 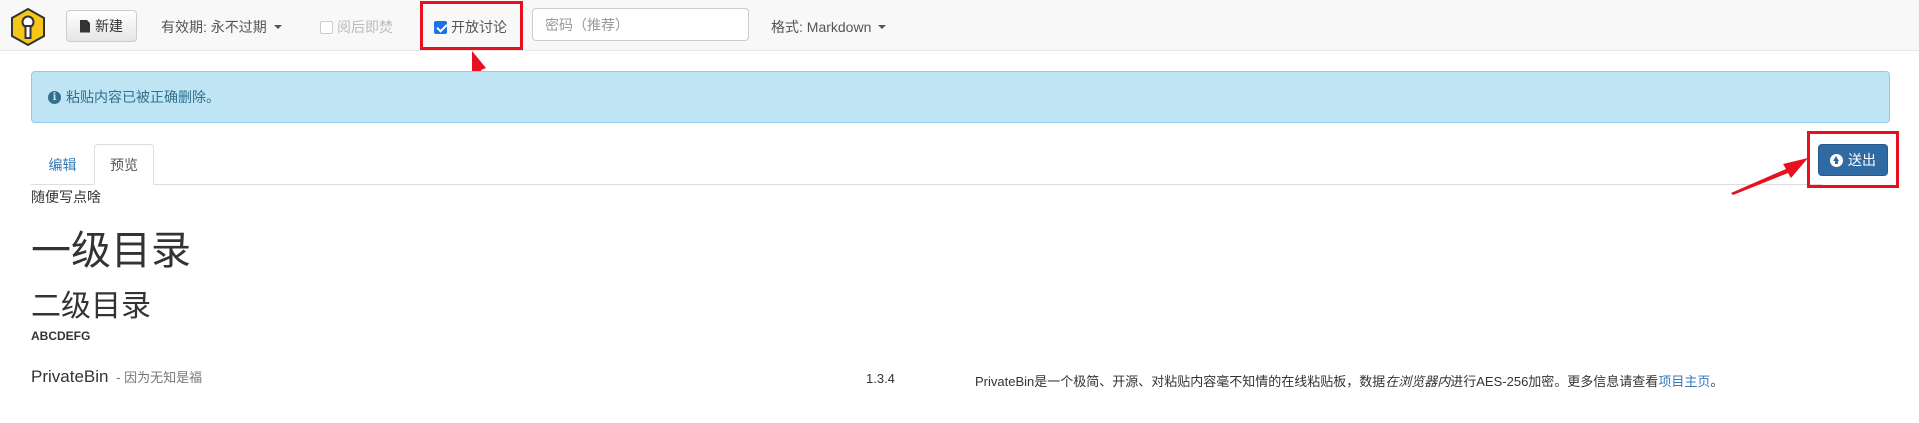 What do you see at coordinates (66, 197) in the screenshot?
I see `preview-paragraph: 随便写点啥` at bounding box center [66, 197].